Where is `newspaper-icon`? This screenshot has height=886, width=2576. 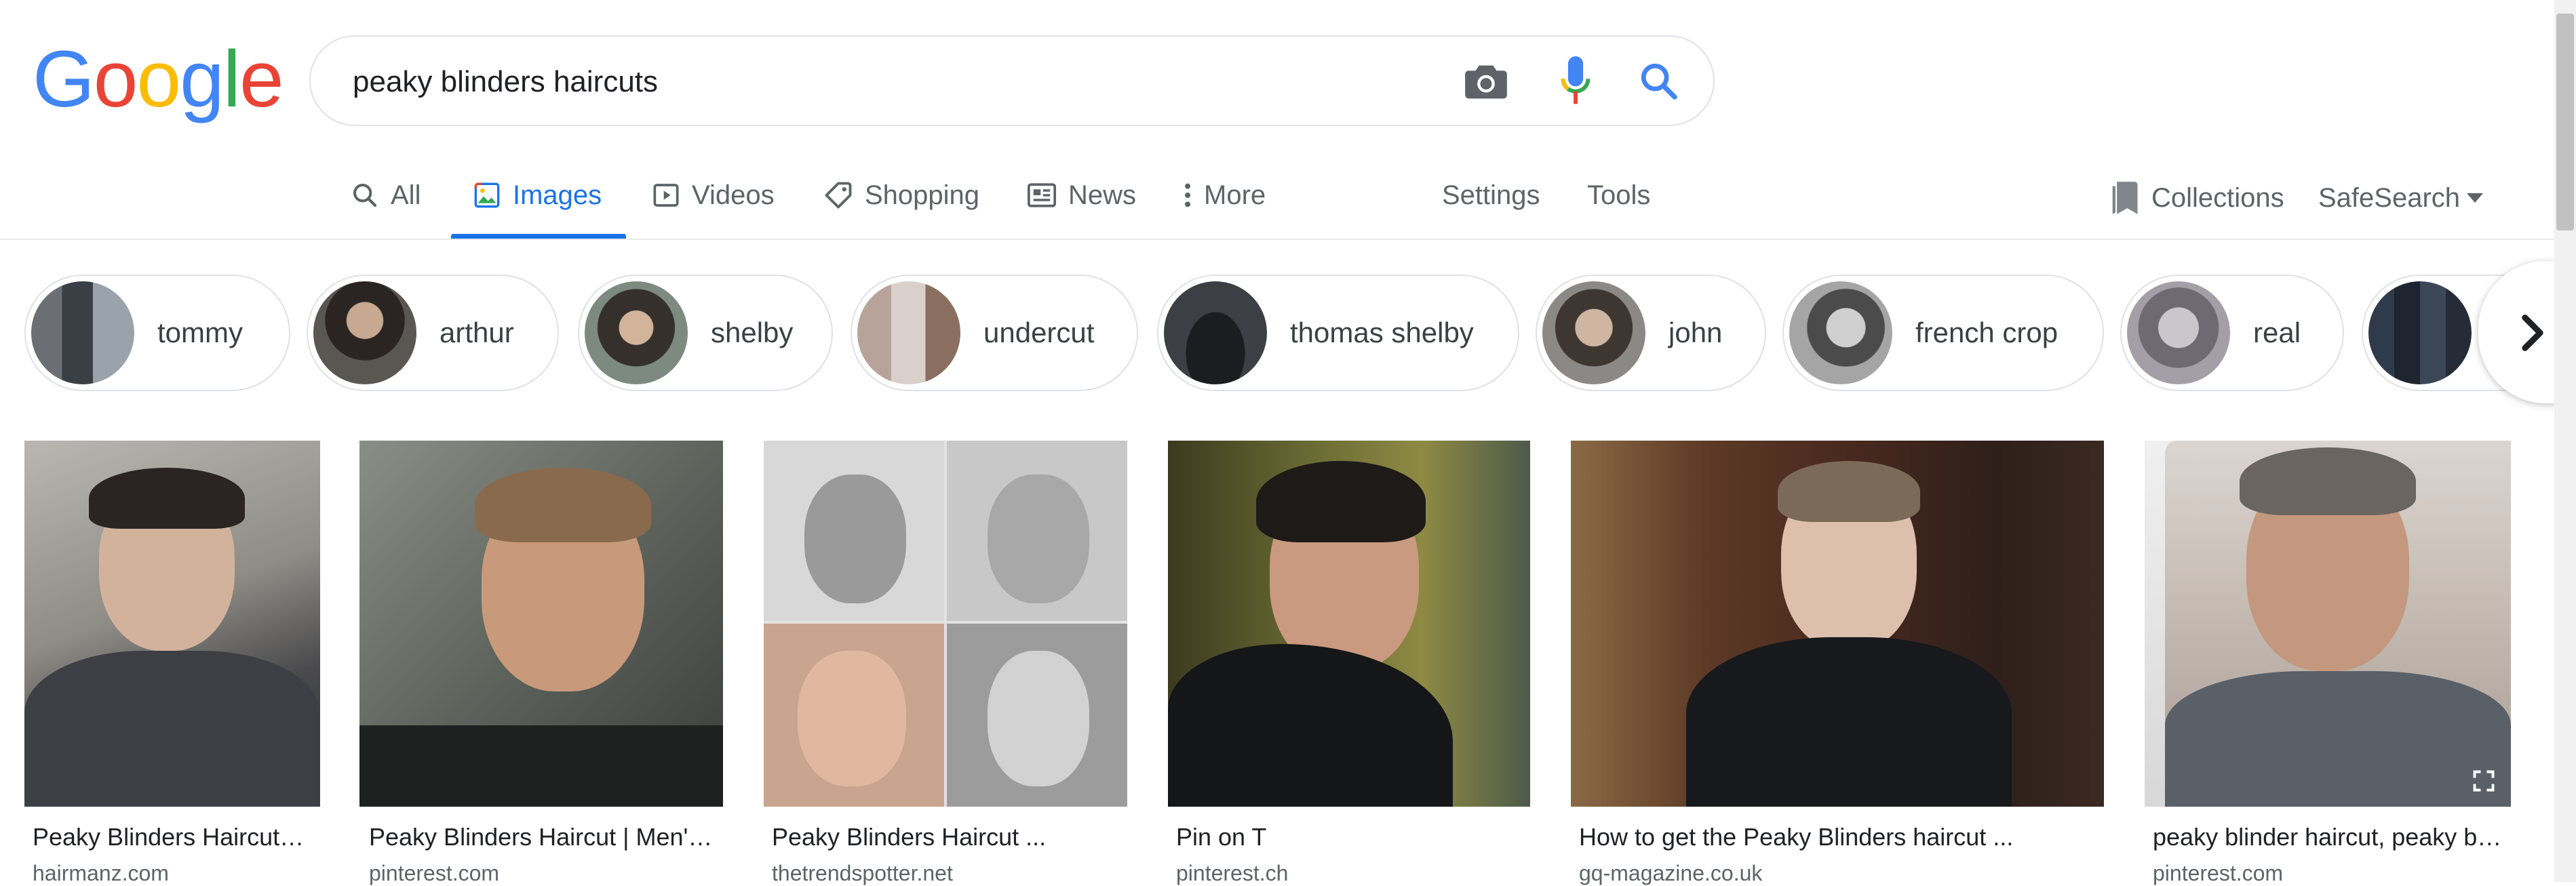 newspaper-icon is located at coordinates (1042, 195).